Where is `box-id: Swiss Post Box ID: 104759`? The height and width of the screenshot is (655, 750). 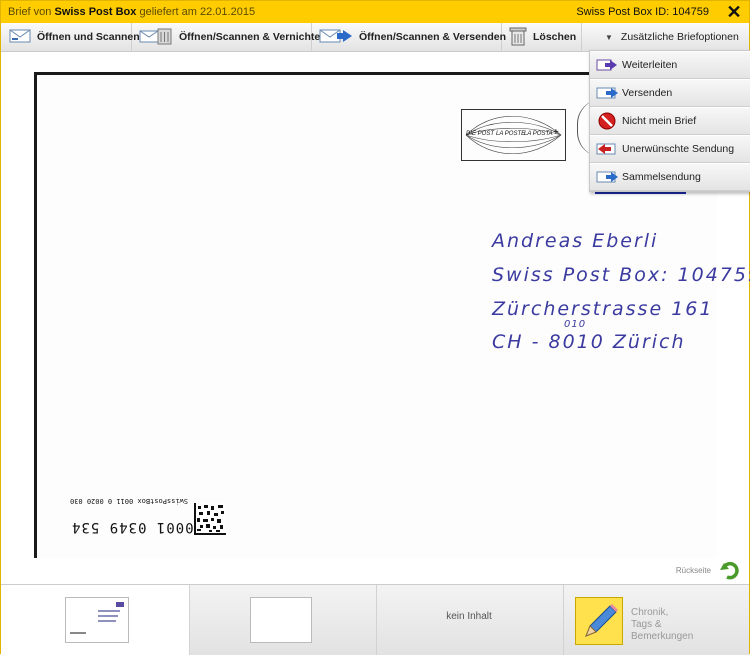
box-id: Swiss Post Box ID: 104759 is located at coordinates (642, 12).